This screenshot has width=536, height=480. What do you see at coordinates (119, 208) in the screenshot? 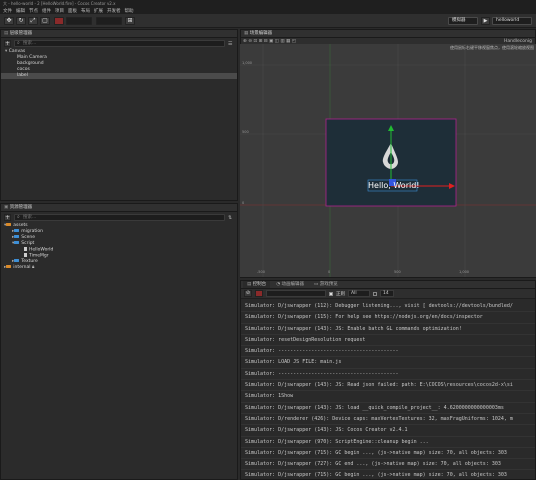
I see `assets-header: ▣ 资源管理器` at bounding box center [119, 208].